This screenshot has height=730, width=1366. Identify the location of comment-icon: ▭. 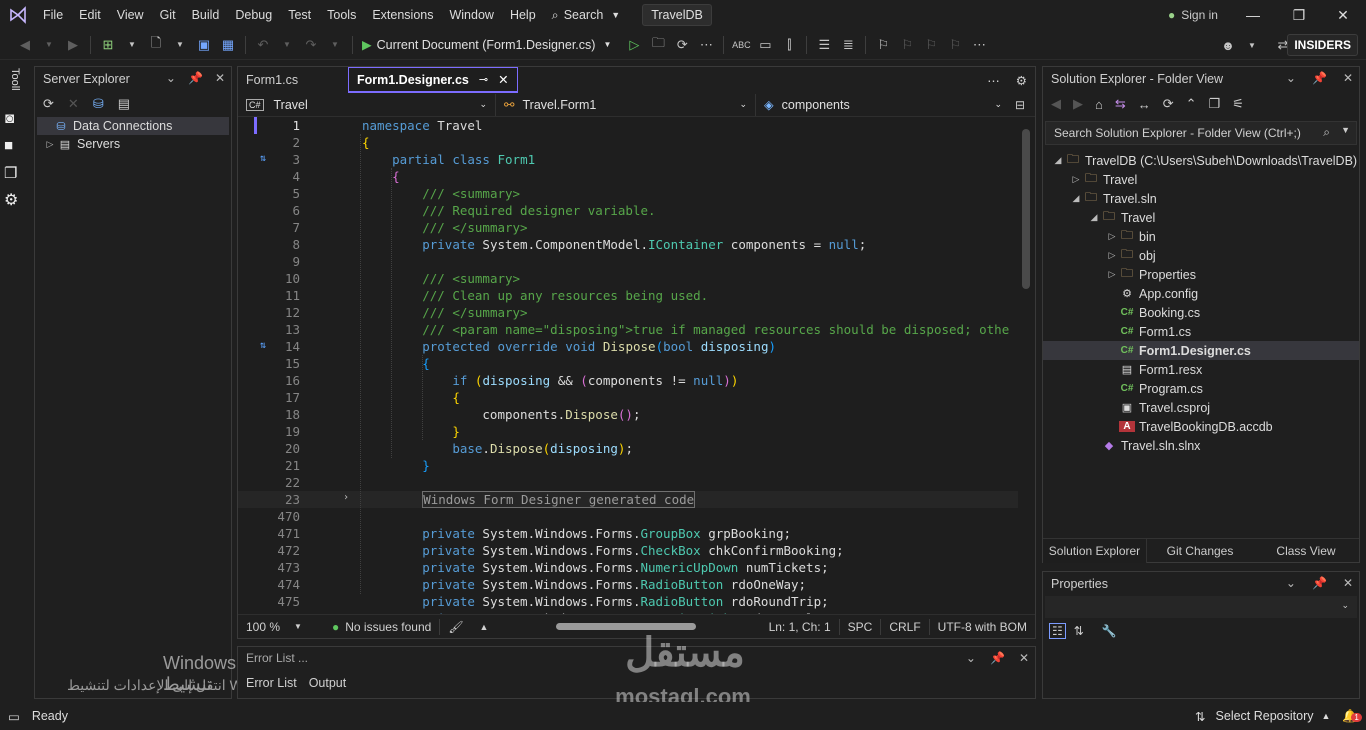
(765, 45).